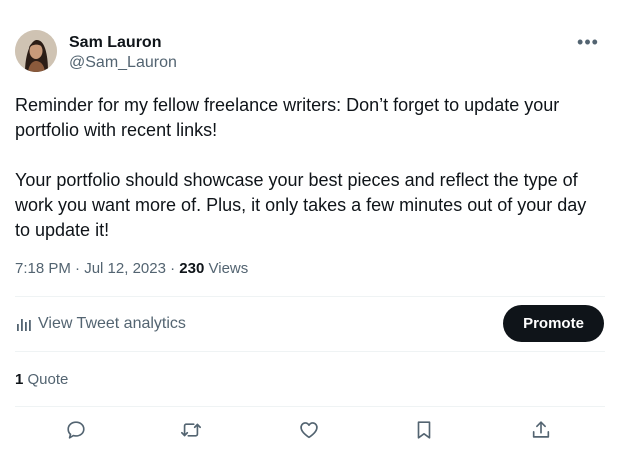 This screenshot has height=455, width=620. I want to click on share-button, so click(542, 431).